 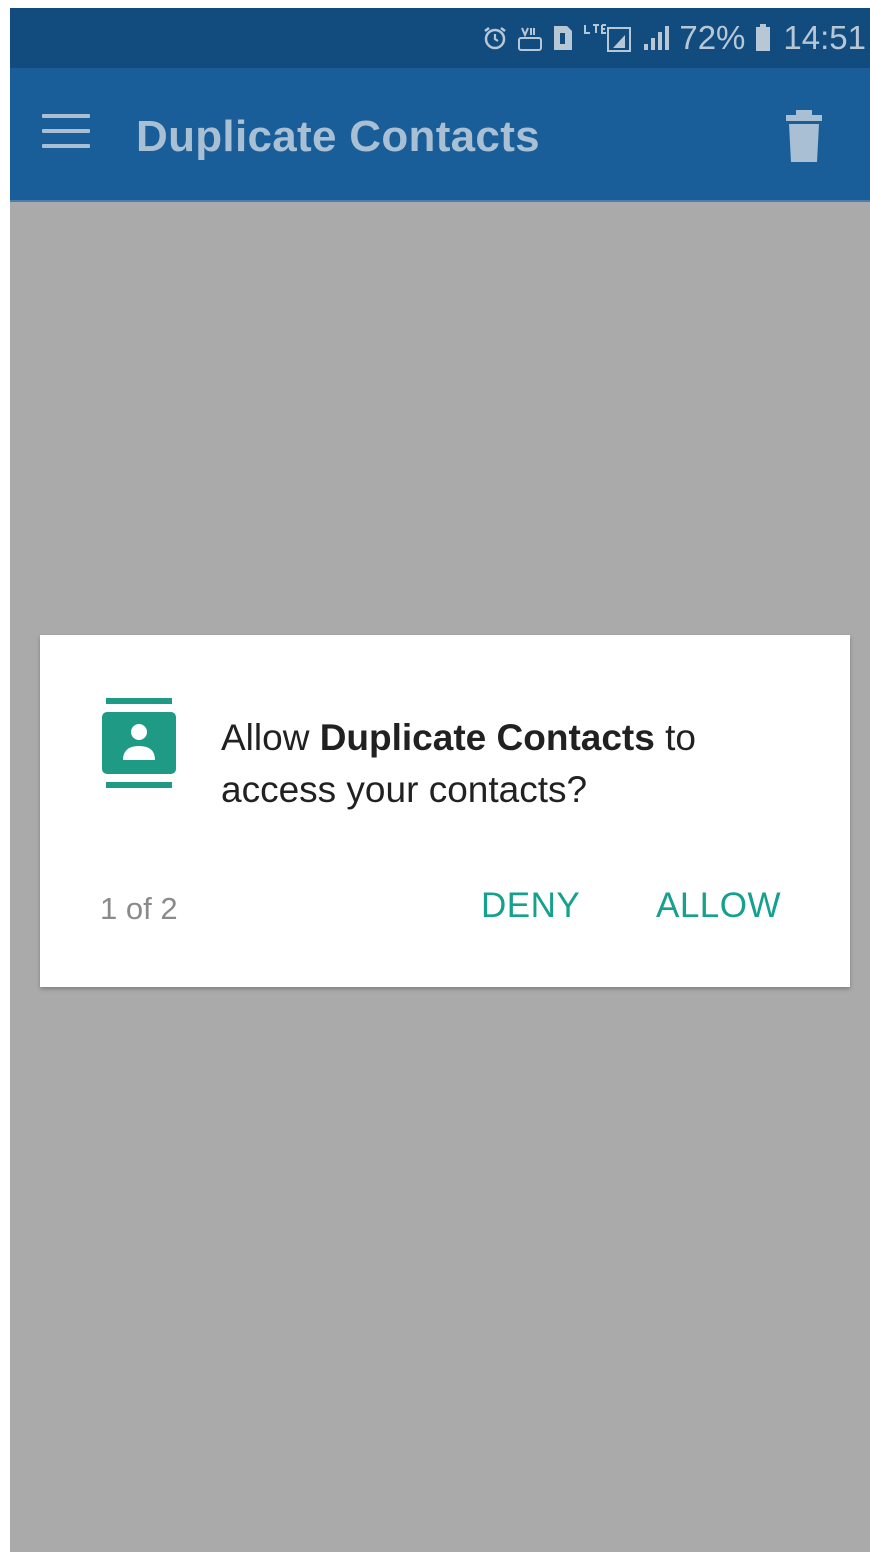 What do you see at coordinates (763, 38) in the screenshot?
I see `battery-icon` at bounding box center [763, 38].